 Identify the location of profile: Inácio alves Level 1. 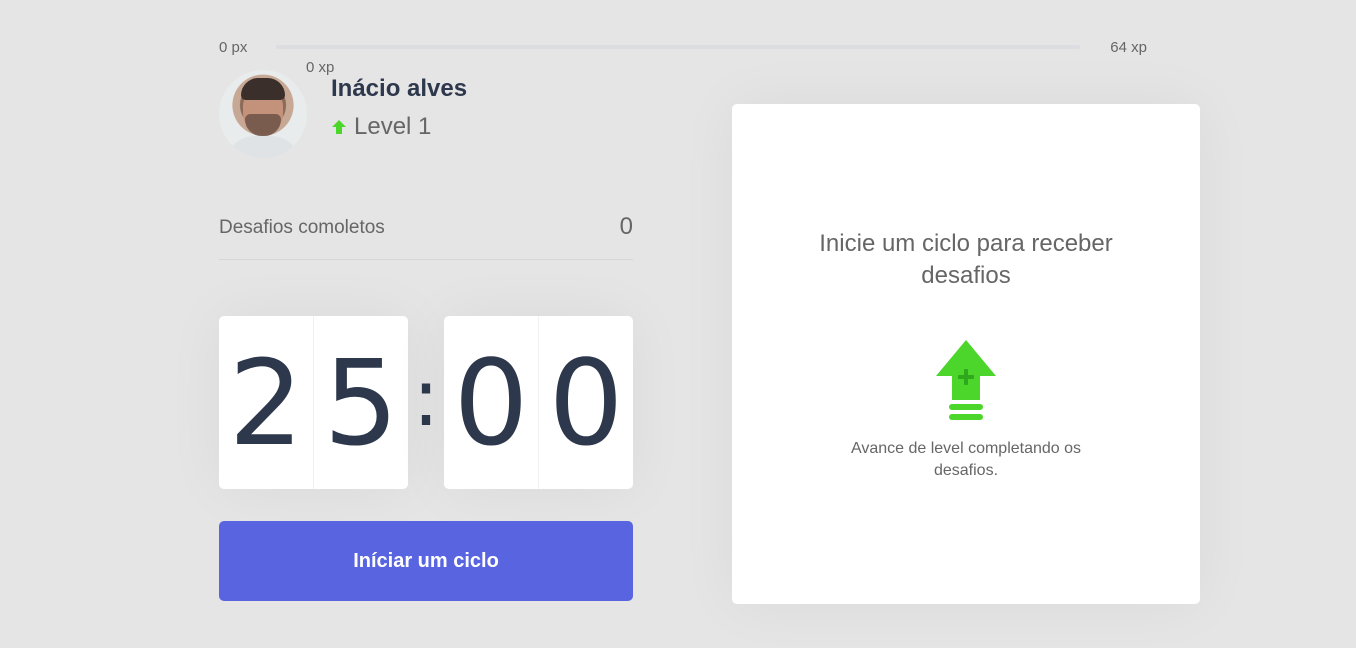
(343, 114).